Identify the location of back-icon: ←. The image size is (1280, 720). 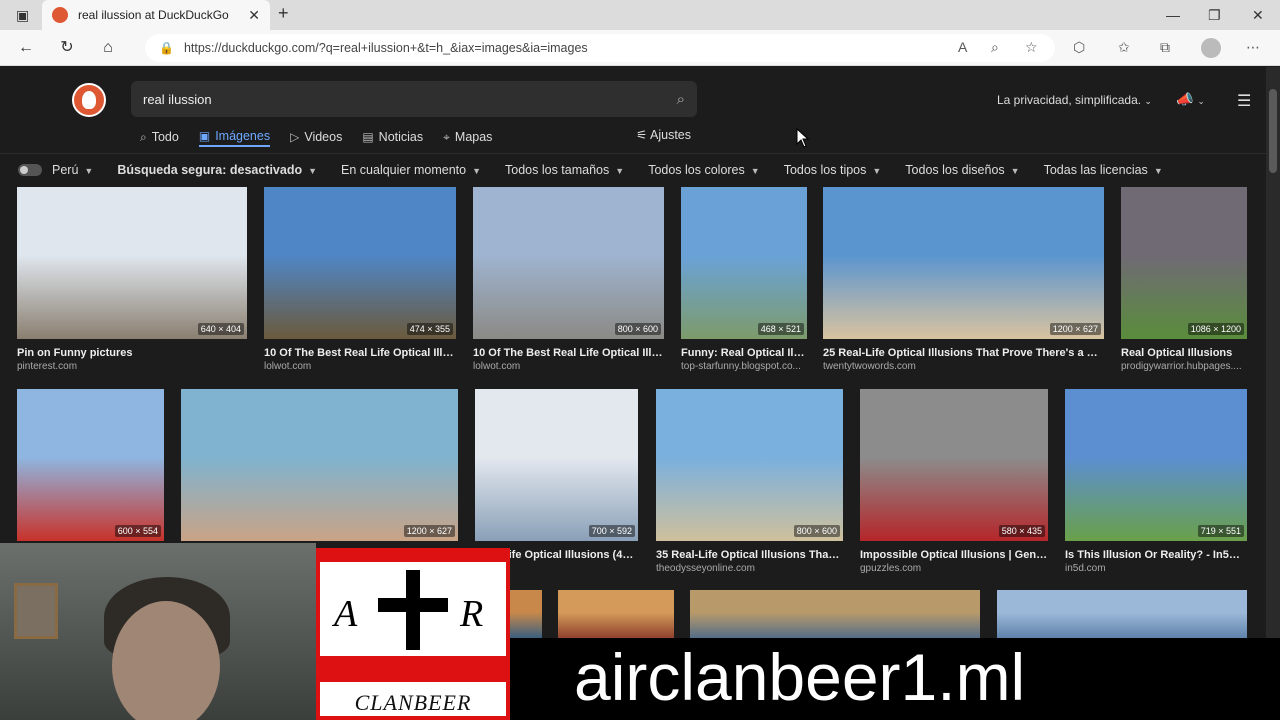
(26, 48).